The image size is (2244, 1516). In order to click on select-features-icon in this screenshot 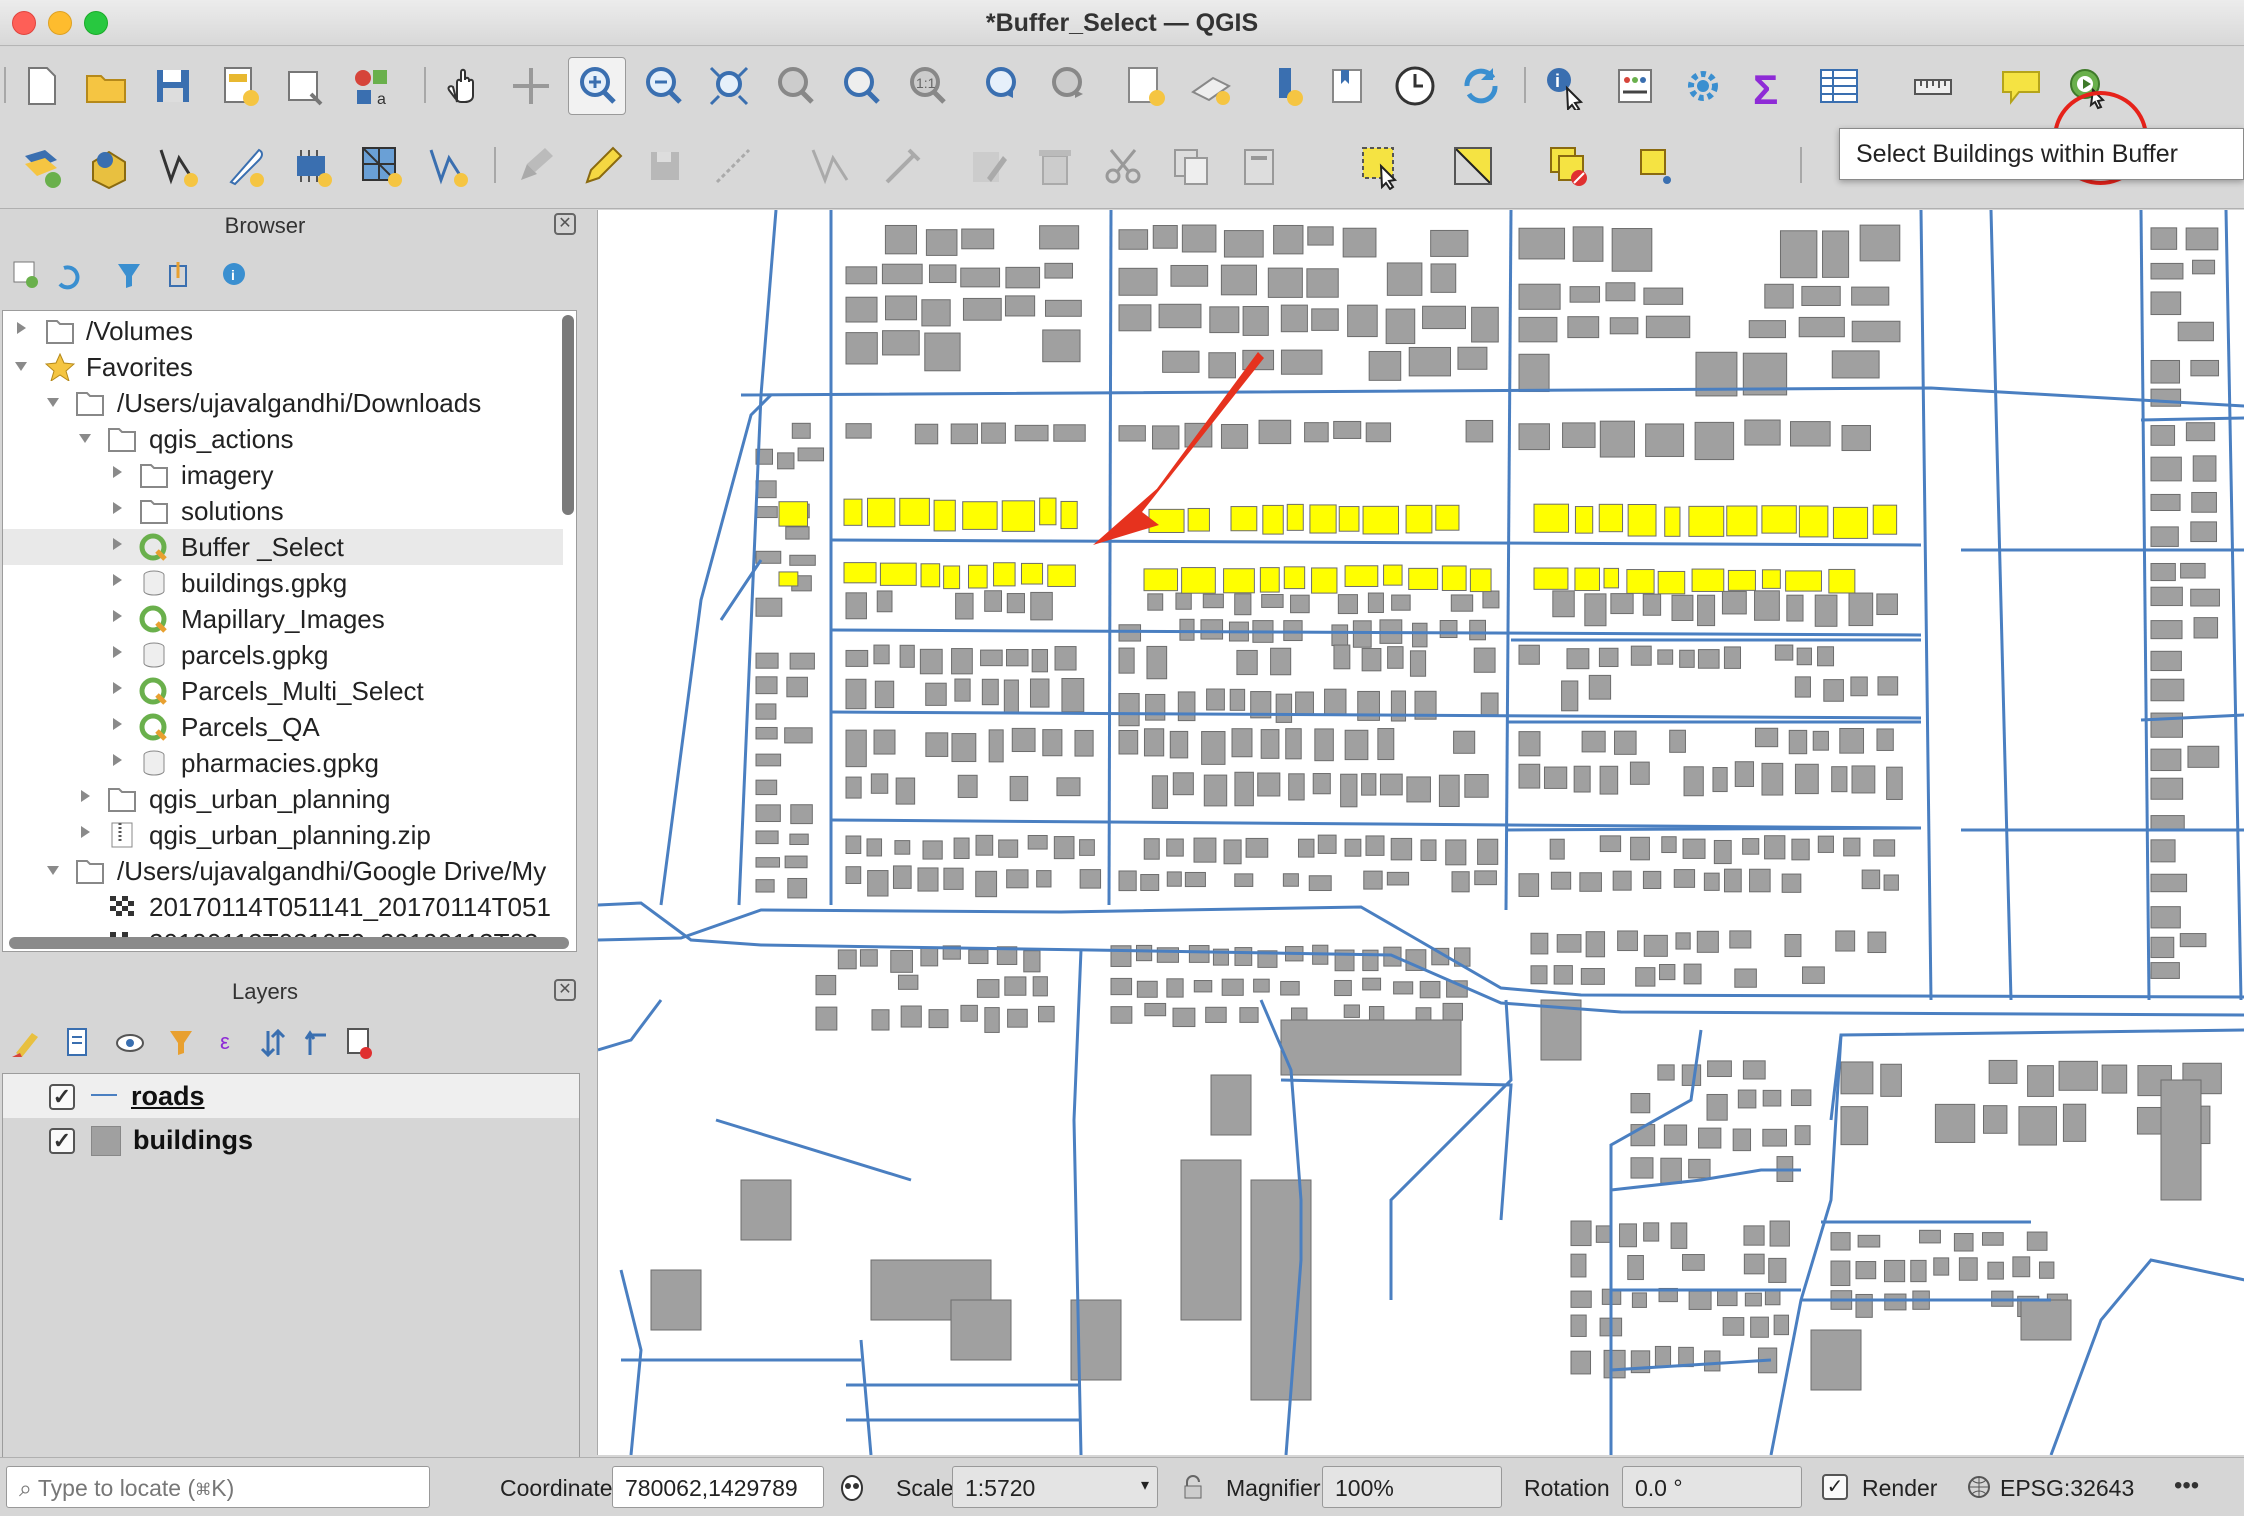, I will do `click(1381, 166)`.